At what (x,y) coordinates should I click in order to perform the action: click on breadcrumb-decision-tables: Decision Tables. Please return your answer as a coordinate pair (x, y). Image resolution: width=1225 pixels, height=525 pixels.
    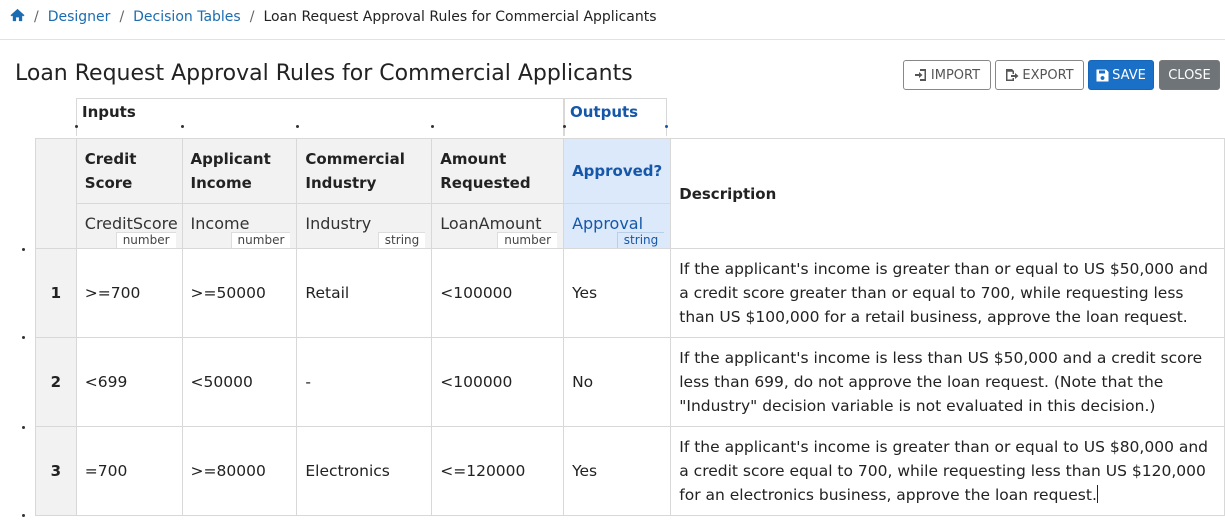
    Looking at the image, I should click on (187, 17).